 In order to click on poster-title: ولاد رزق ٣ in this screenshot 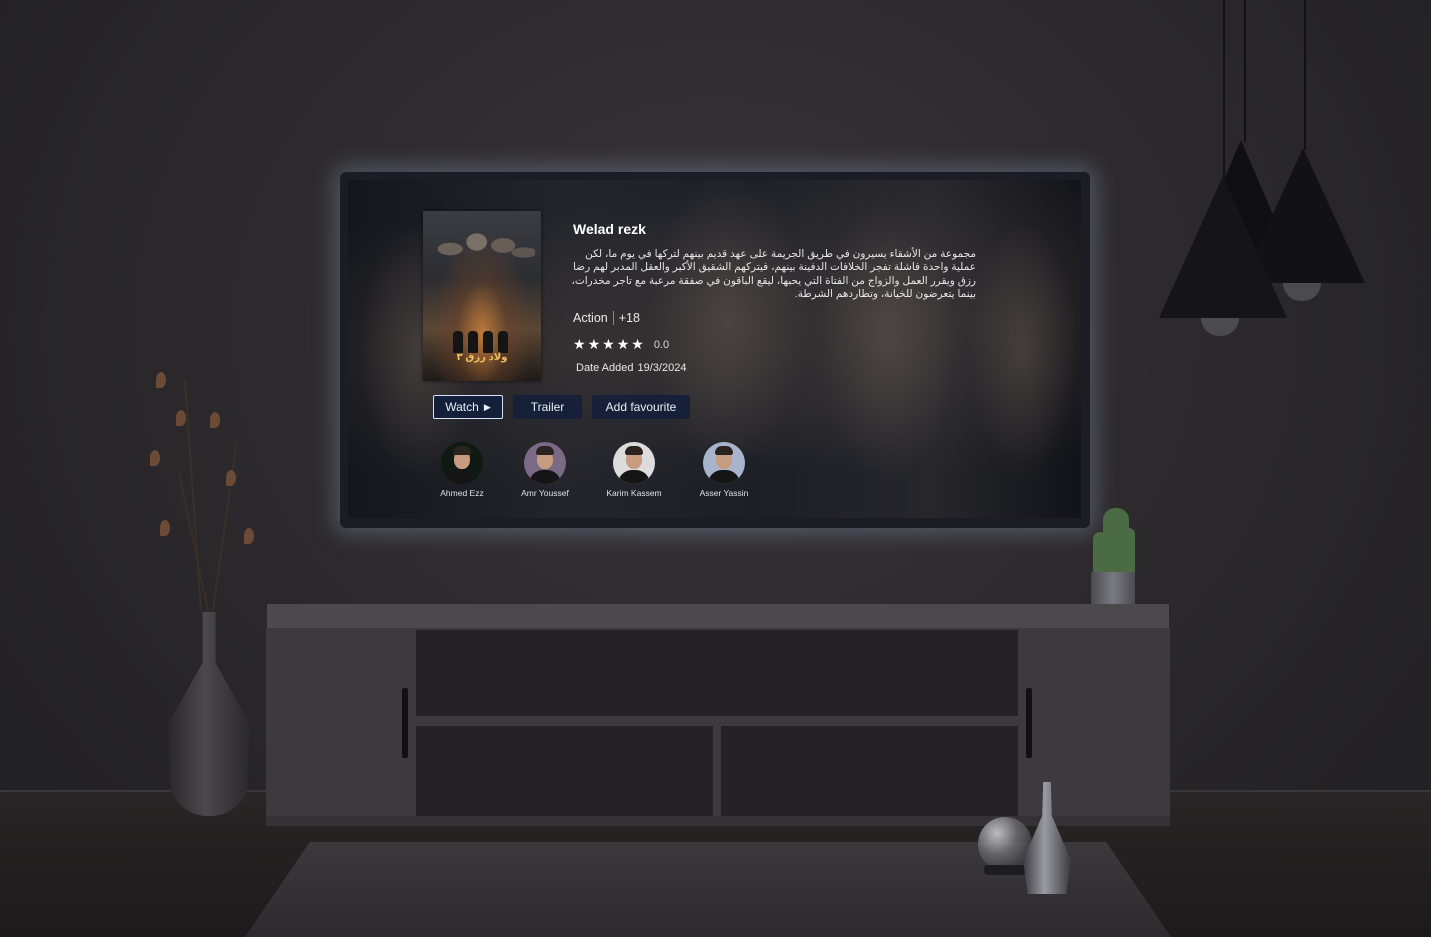, I will do `click(482, 357)`.